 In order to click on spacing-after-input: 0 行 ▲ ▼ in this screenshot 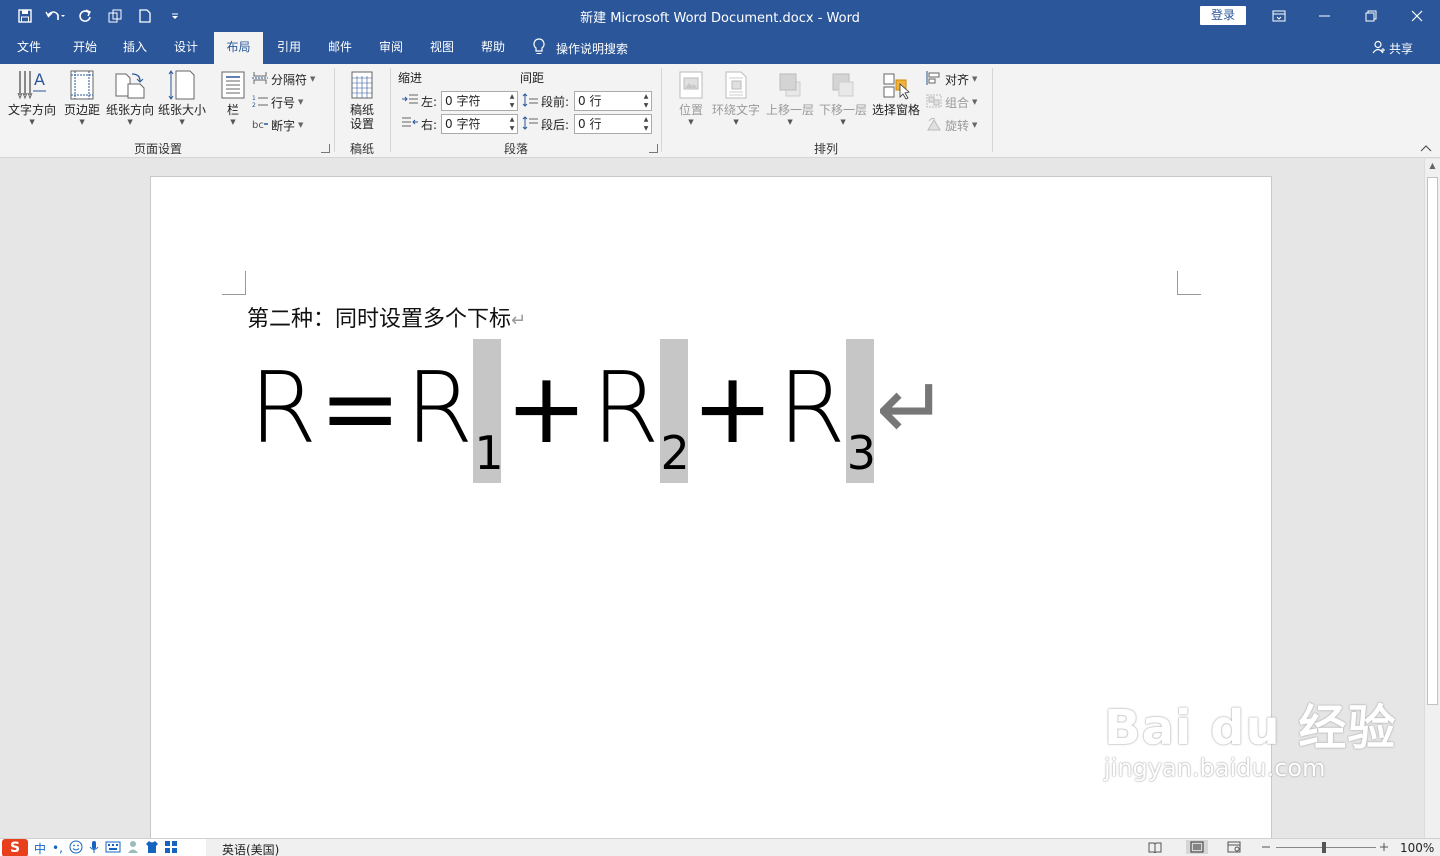, I will do `click(613, 124)`.